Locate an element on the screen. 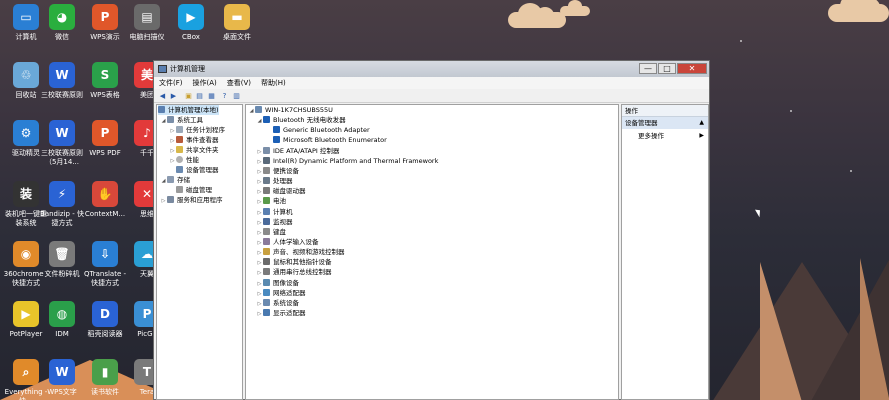 The height and width of the screenshot is (400, 889). desktop-icon: ⇩ QTranslate - 快捷方式 is located at coordinates (105, 264).